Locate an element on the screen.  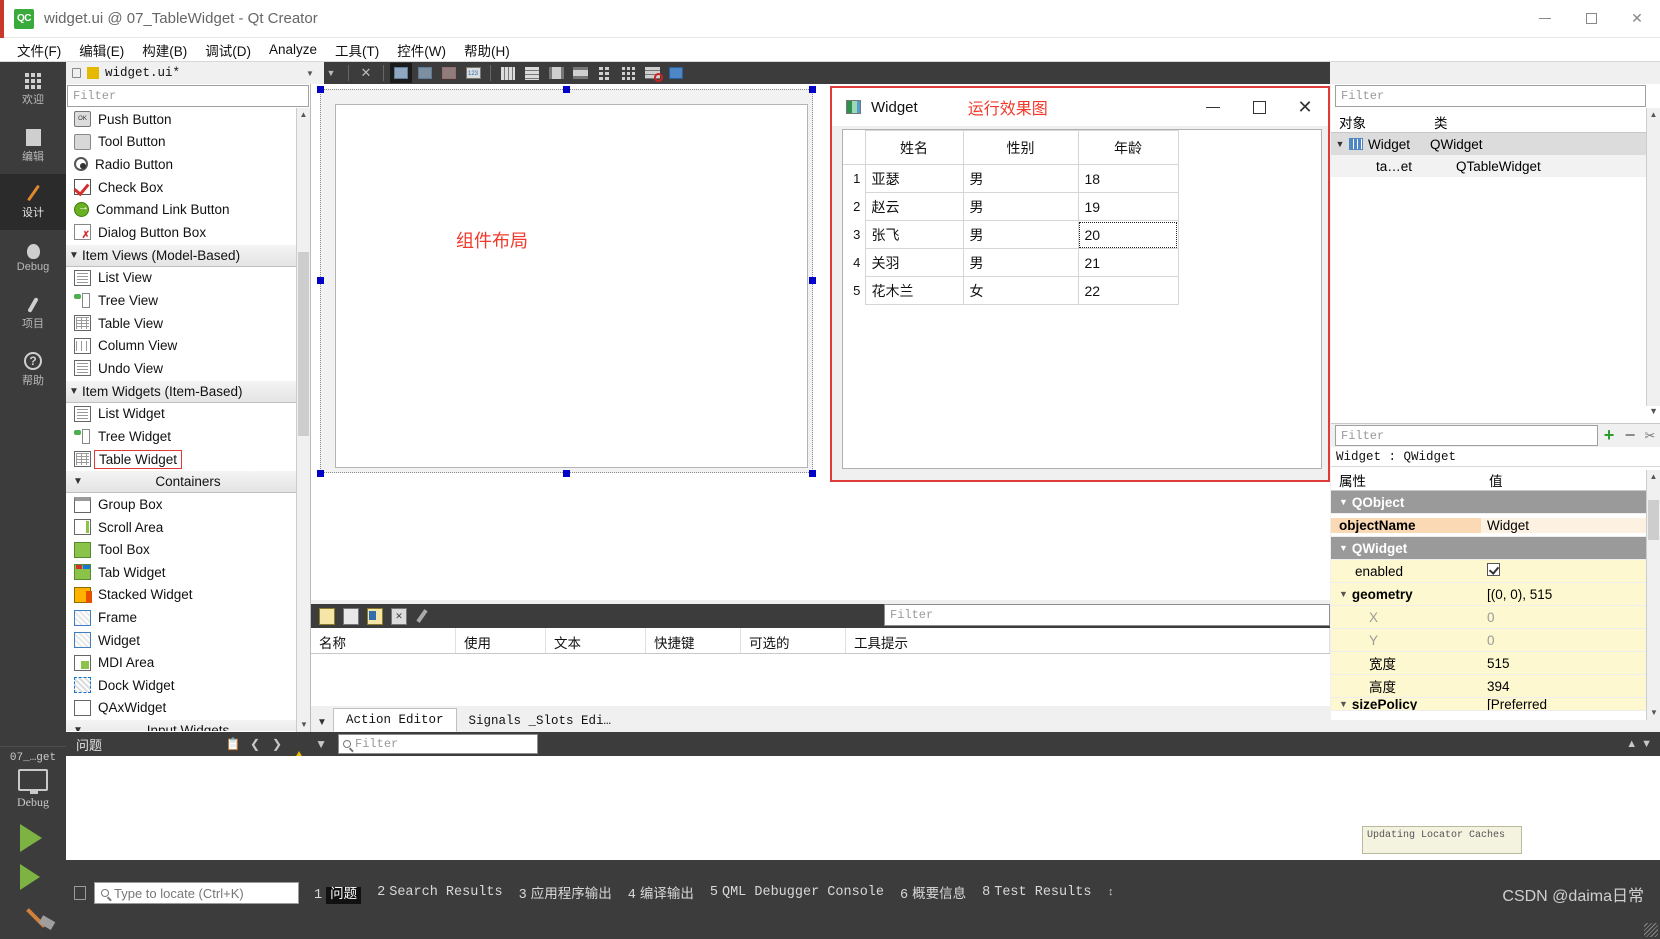
property-value: 515 is located at coordinates (1570, 663).